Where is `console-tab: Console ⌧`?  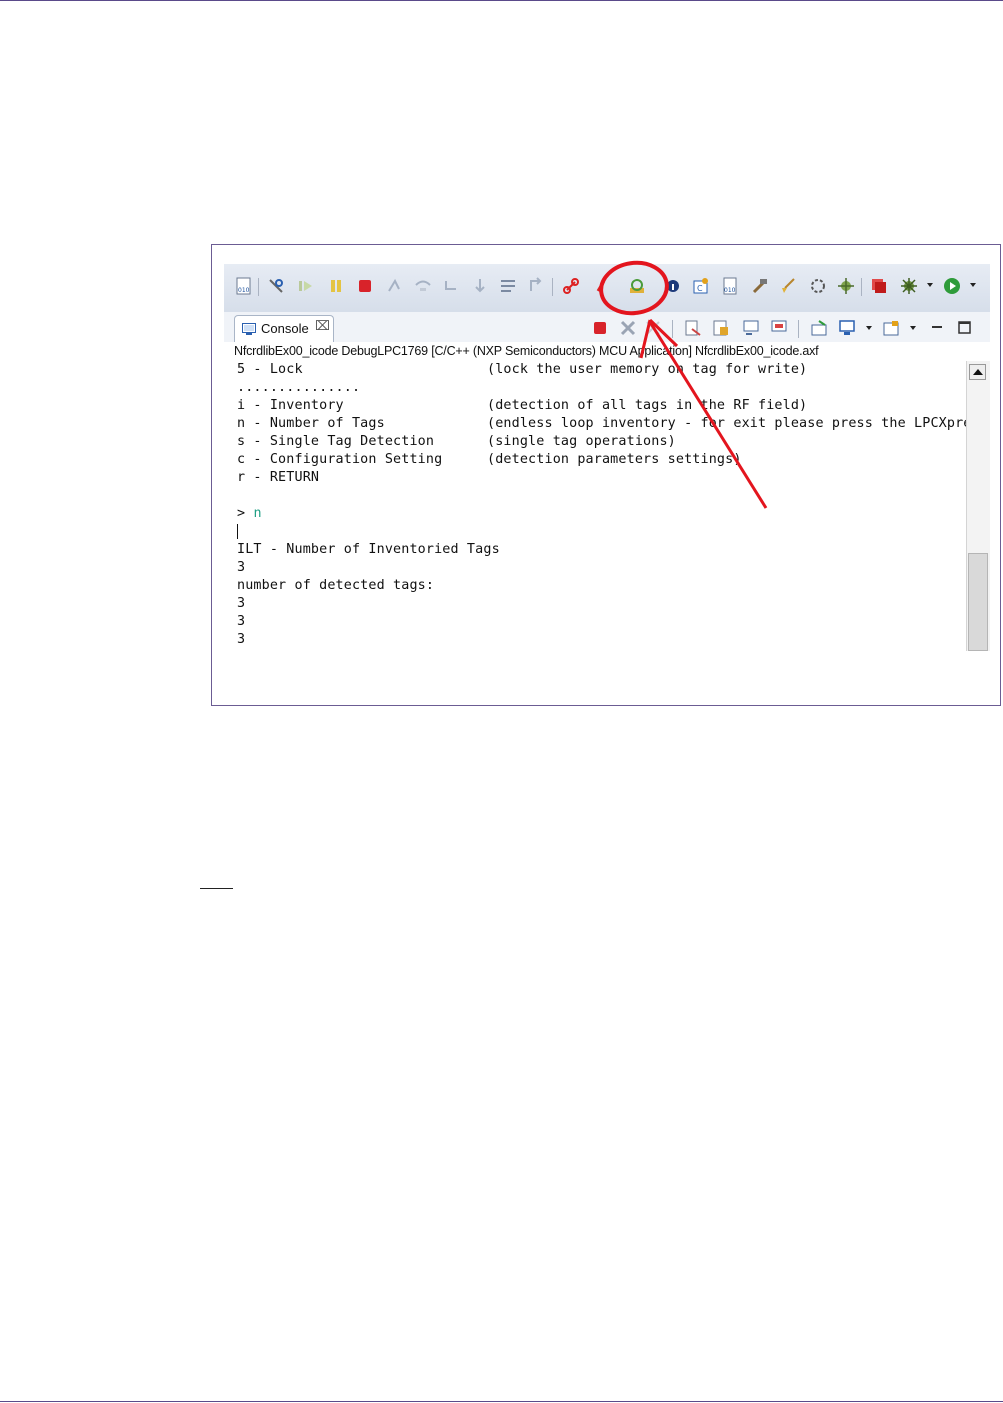 console-tab: Console ⌧ is located at coordinates (284, 328).